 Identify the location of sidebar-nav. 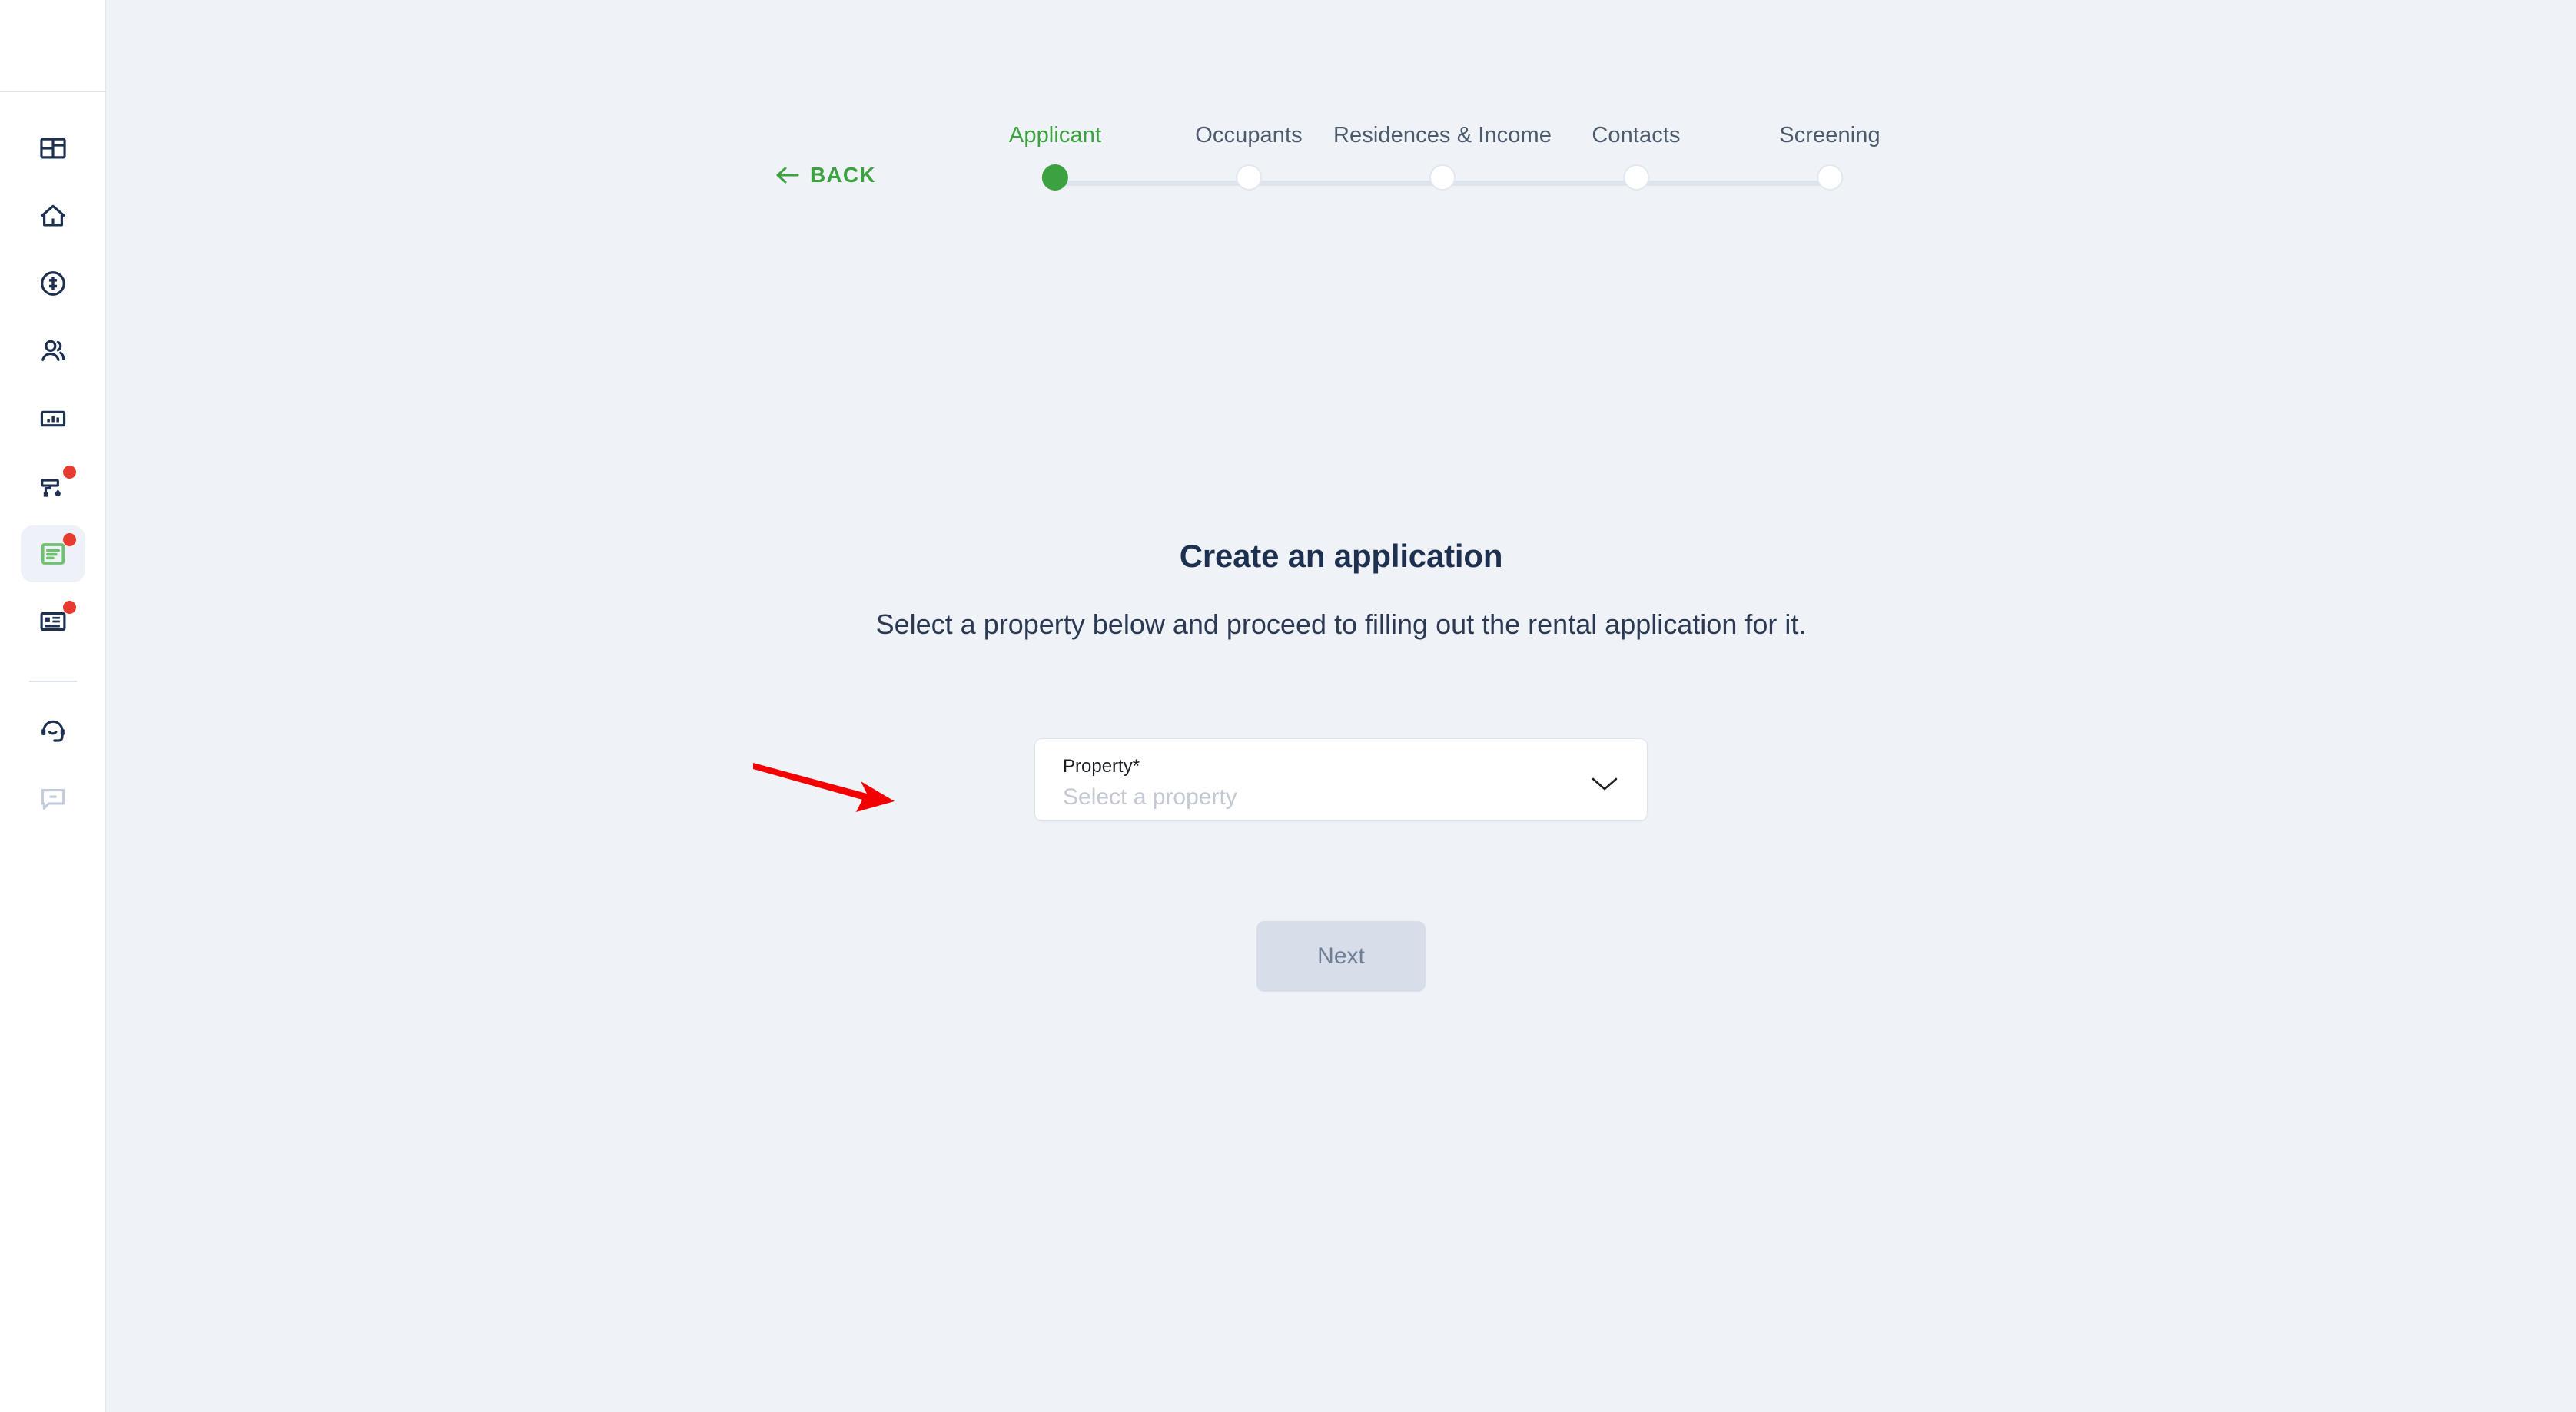
(53, 465).